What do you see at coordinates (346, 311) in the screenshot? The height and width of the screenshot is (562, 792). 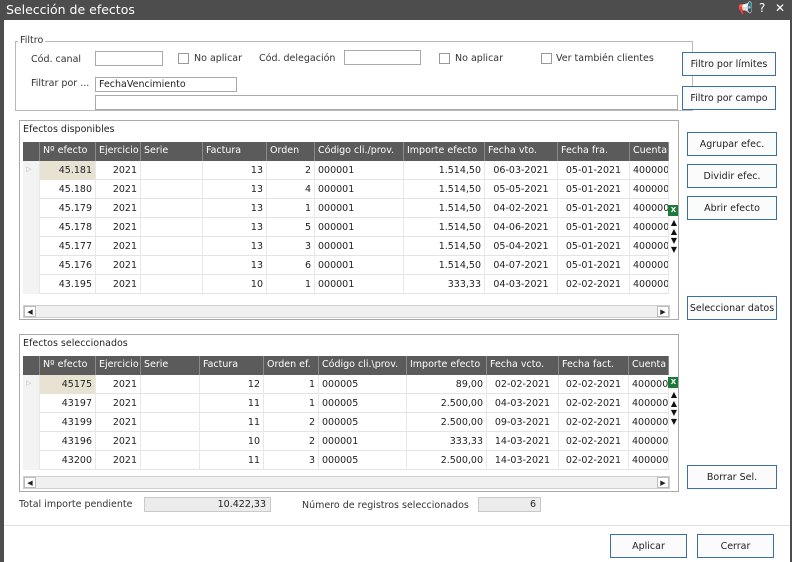 I see `available-horizontal-scrollbar: ◀ ▶` at bounding box center [346, 311].